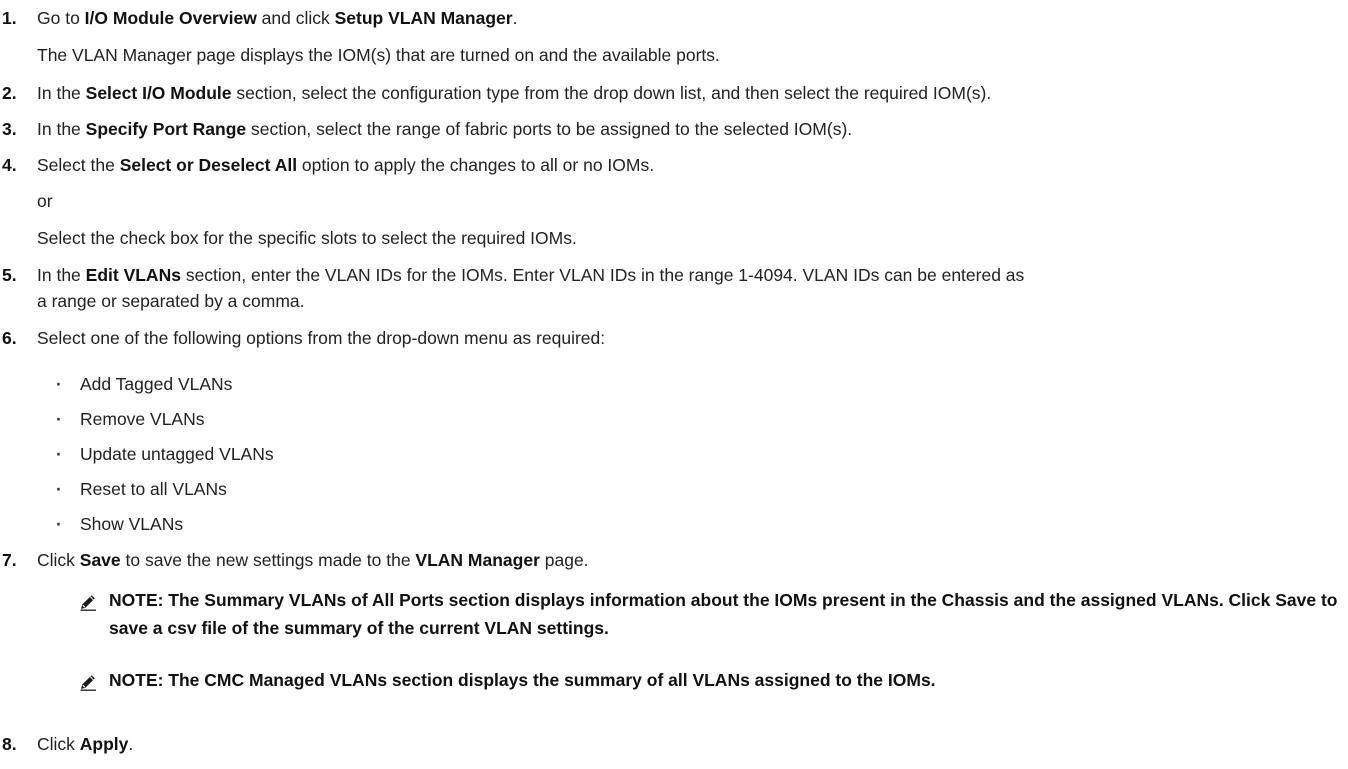 The width and height of the screenshot is (1348, 769). Describe the element at coordinates (9, 744) in the screenshot. I see `step-number: 8.` at that location.